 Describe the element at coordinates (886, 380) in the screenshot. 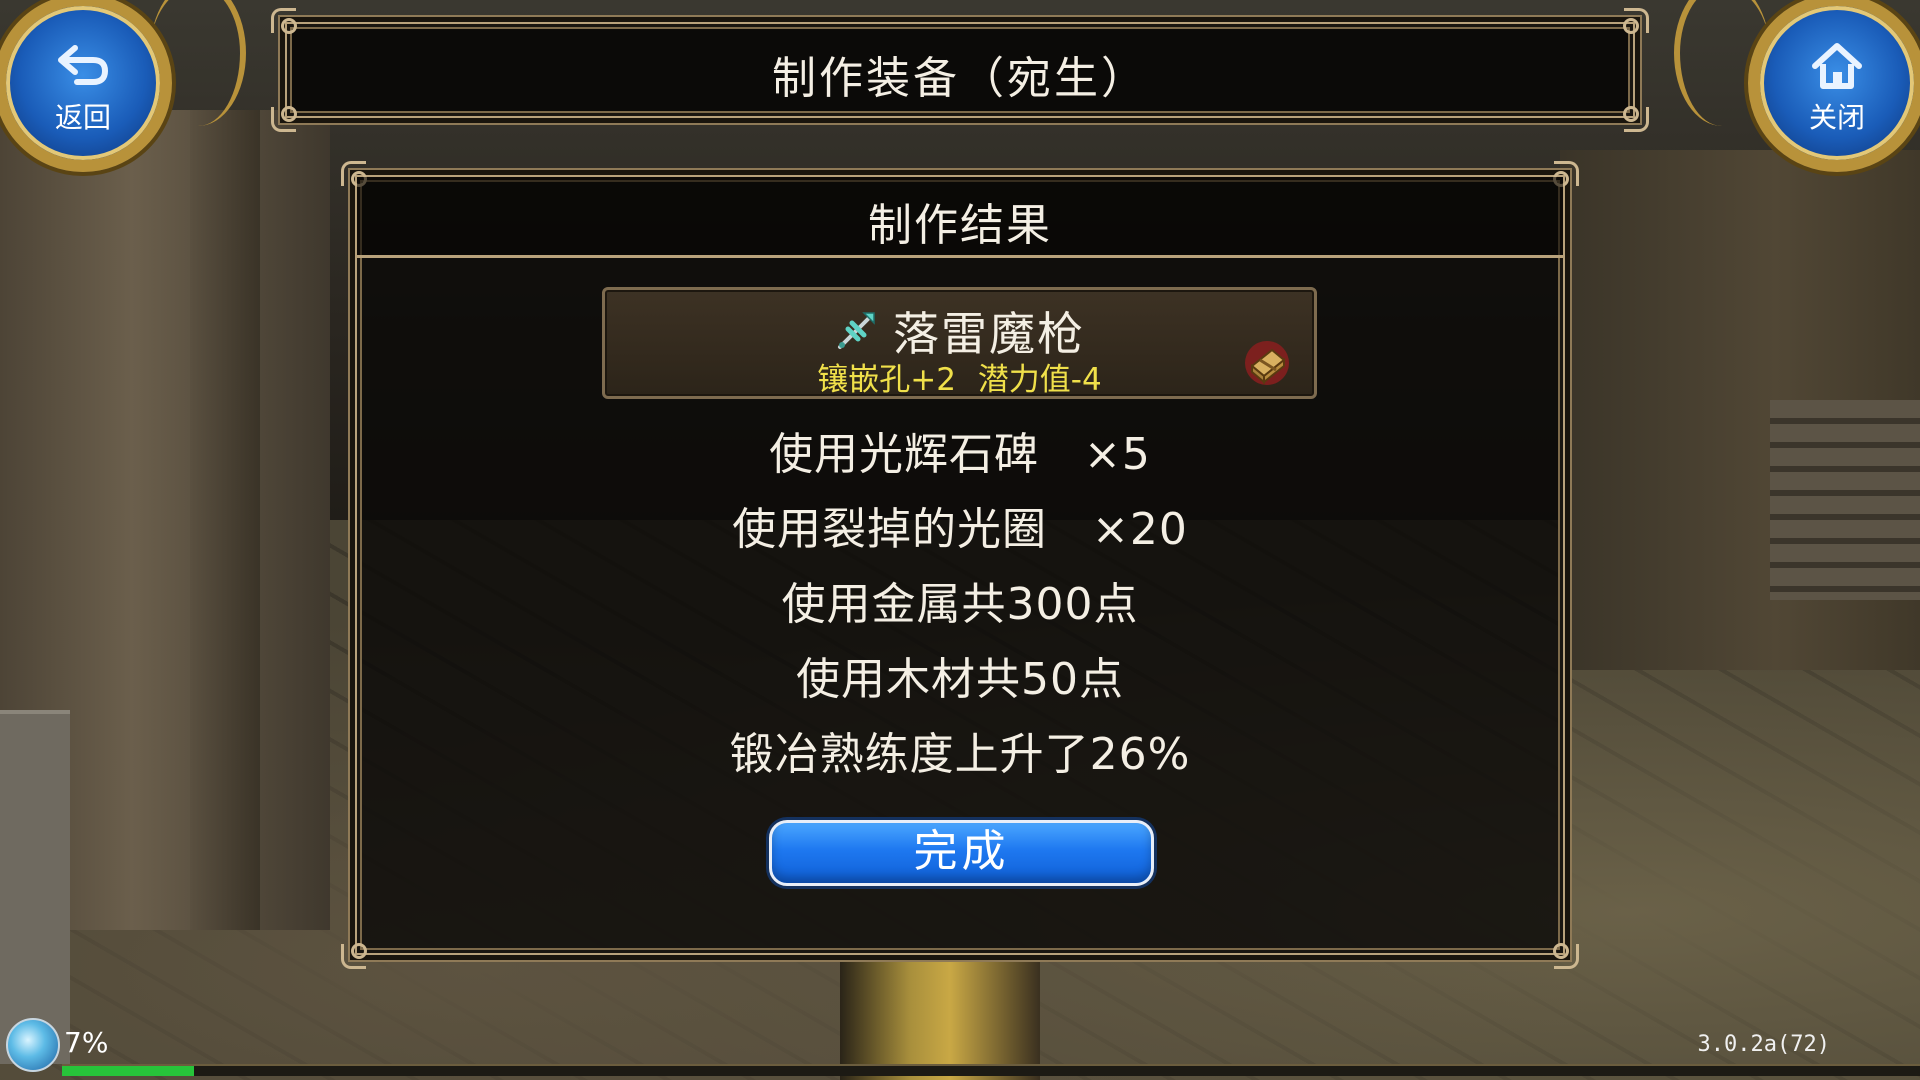

I see `item-stat-sockets: 镶嵌孔+2` at that location.